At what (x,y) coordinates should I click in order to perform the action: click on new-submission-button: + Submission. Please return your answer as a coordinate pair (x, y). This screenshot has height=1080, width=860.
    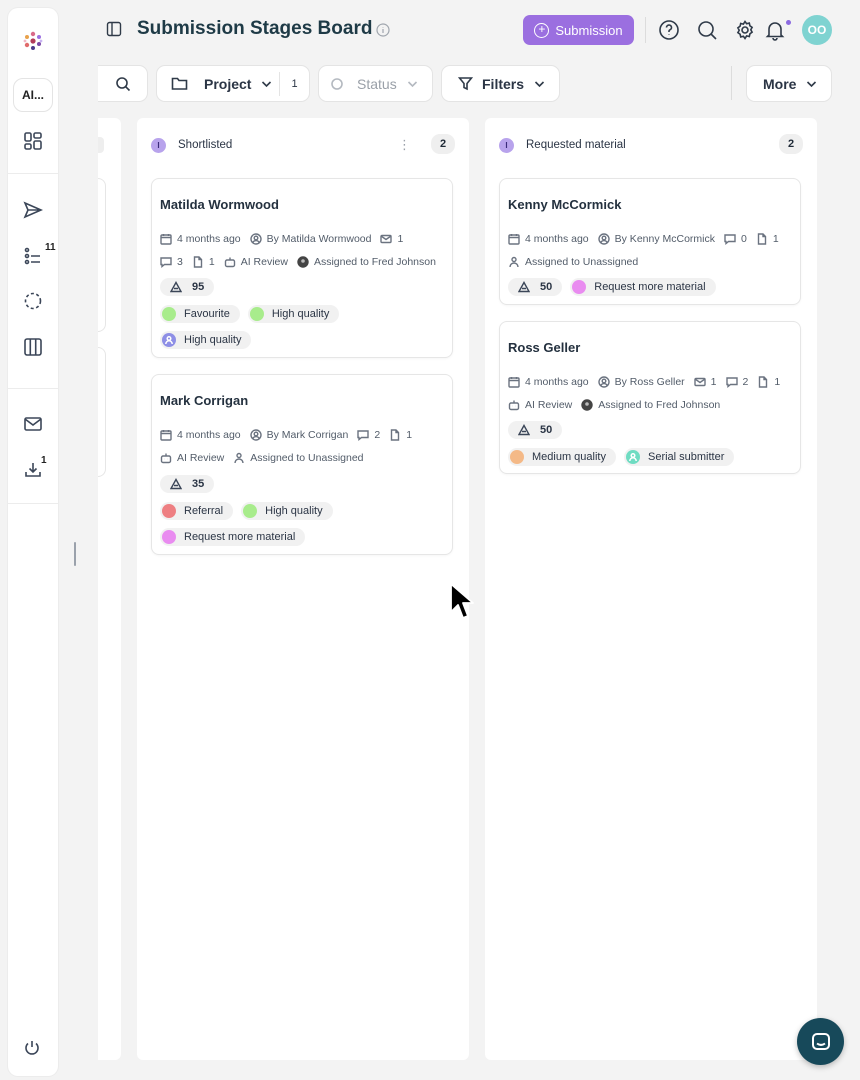
    Looking at the image, I should click on (578, 30).